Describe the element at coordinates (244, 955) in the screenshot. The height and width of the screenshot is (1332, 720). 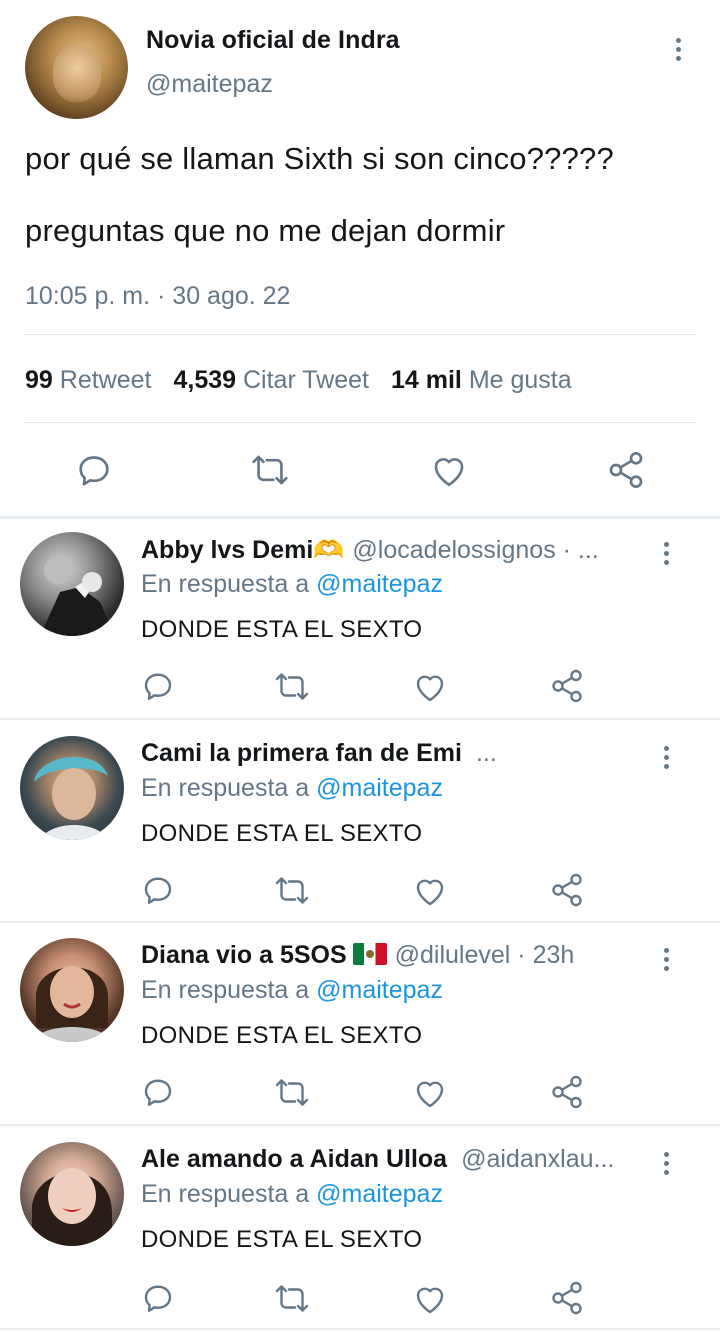
I see `reply-author-name: Diana vio a 5SOS` at that location.